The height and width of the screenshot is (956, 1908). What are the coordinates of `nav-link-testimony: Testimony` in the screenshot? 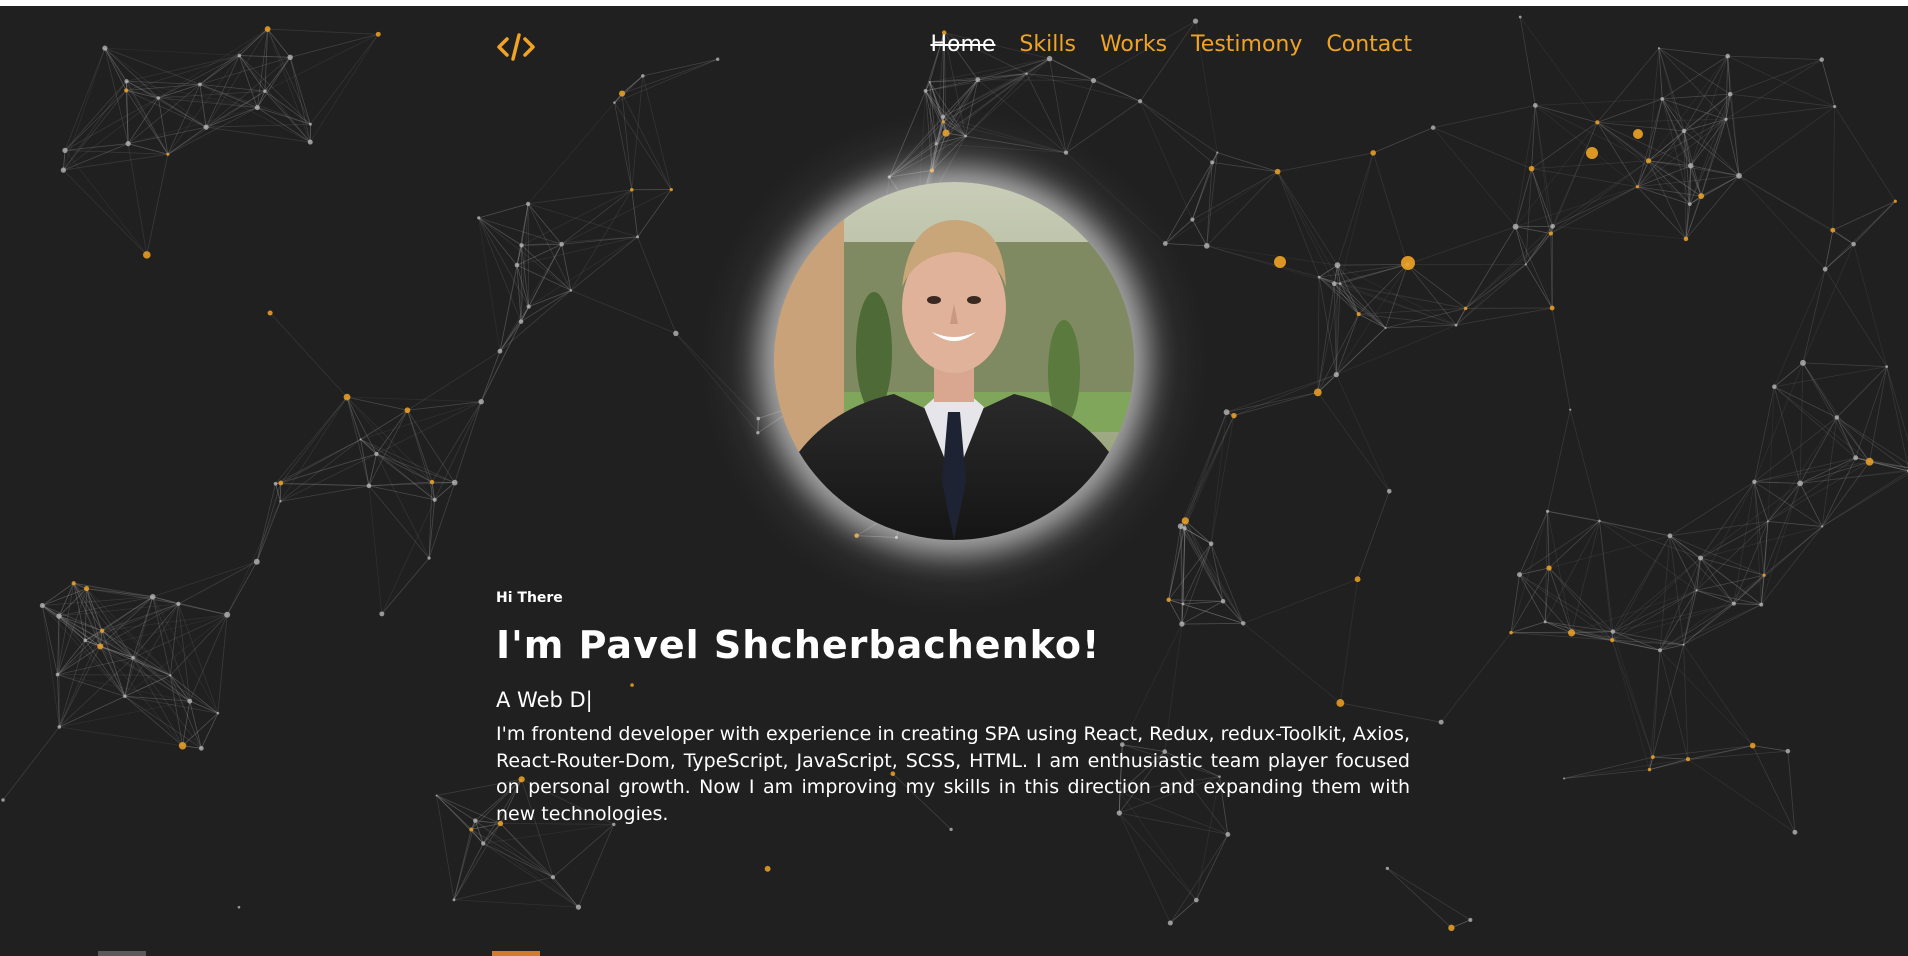 It's located at (1246, 45).